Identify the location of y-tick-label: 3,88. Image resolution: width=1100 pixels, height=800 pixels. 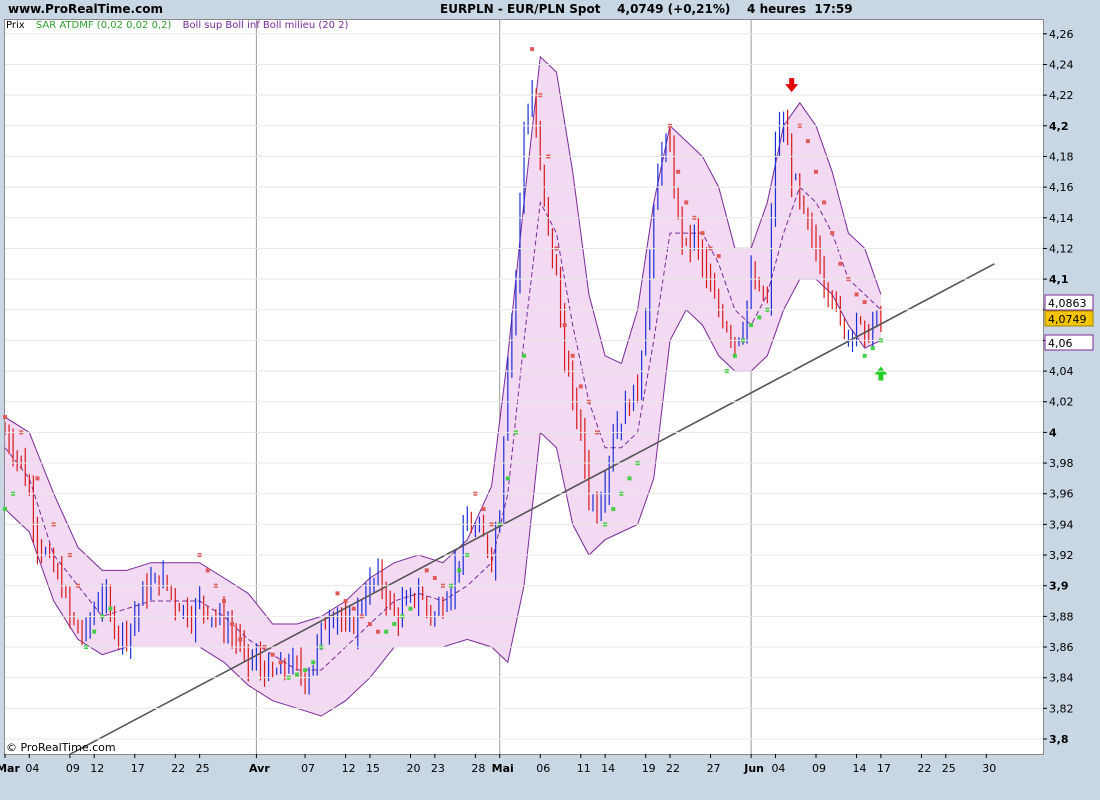
(1061, 616).